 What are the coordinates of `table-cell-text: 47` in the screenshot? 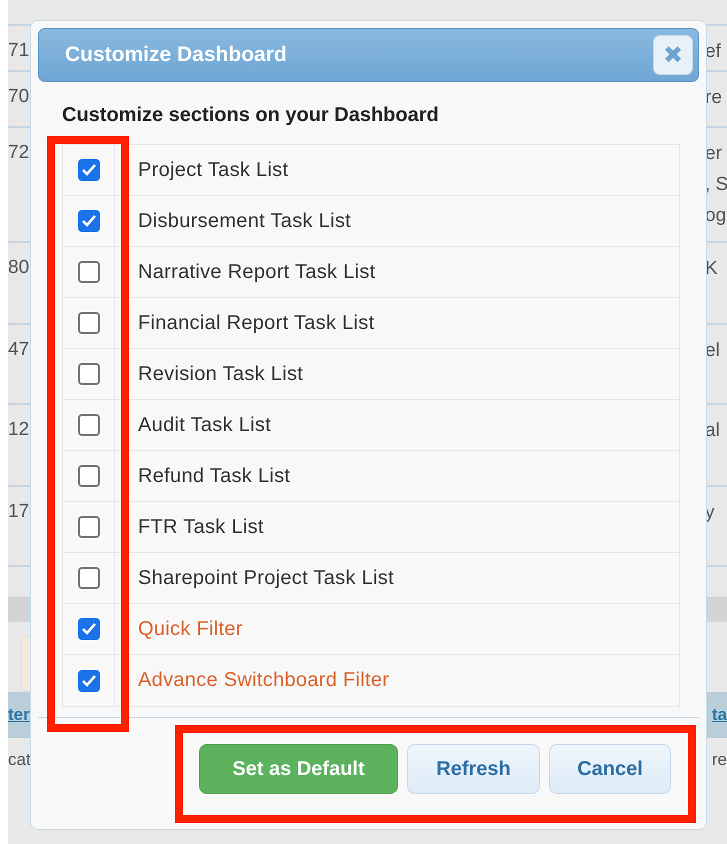 It's located at (19, 350).